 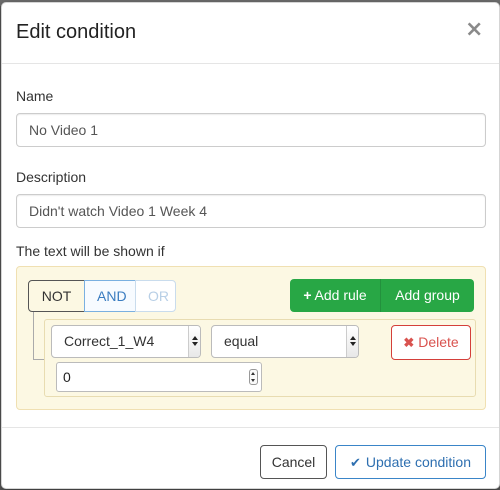 I want to click on dialog-header: Edit condition ×, so click(x=250, y=33).